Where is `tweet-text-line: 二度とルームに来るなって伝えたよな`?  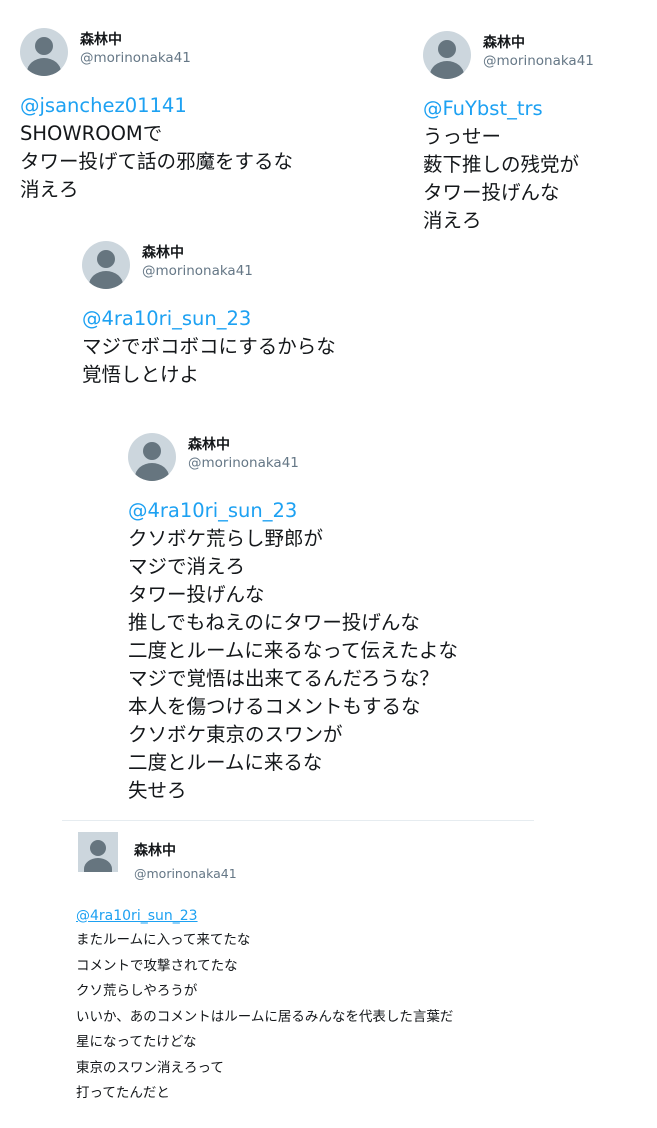
tweet-text-line: 二度とルームに来るなって伝えたよな is located at coordinates (293, 650).